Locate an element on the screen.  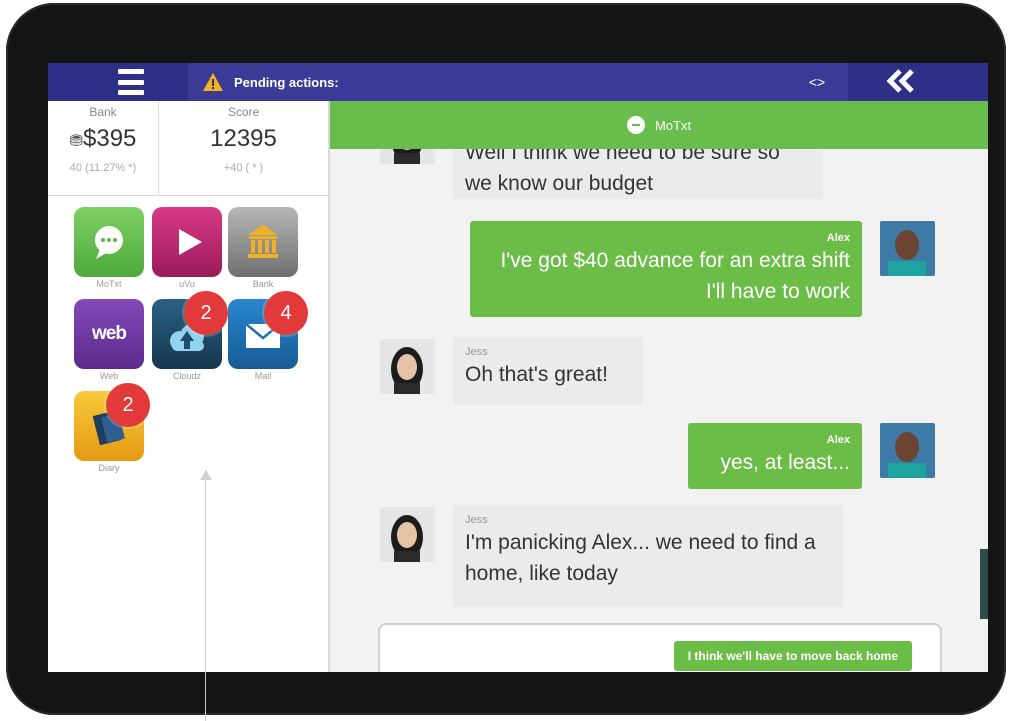
app-label-motxt: MoTxt is located at coordinates (109, 284).